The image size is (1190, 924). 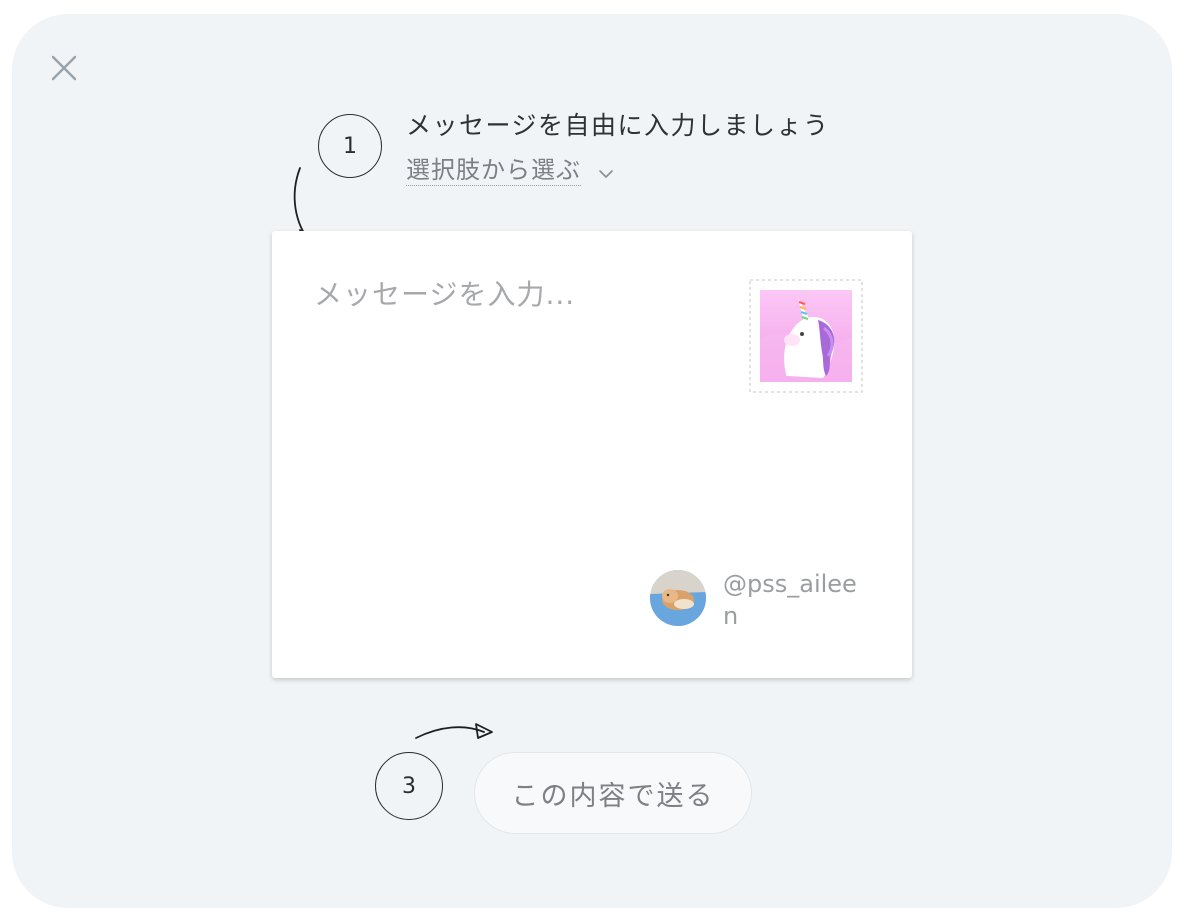 What do you see at coordinates (524, 423) in the screenshot?
I see `message-input` at bounding box center [524, 423].